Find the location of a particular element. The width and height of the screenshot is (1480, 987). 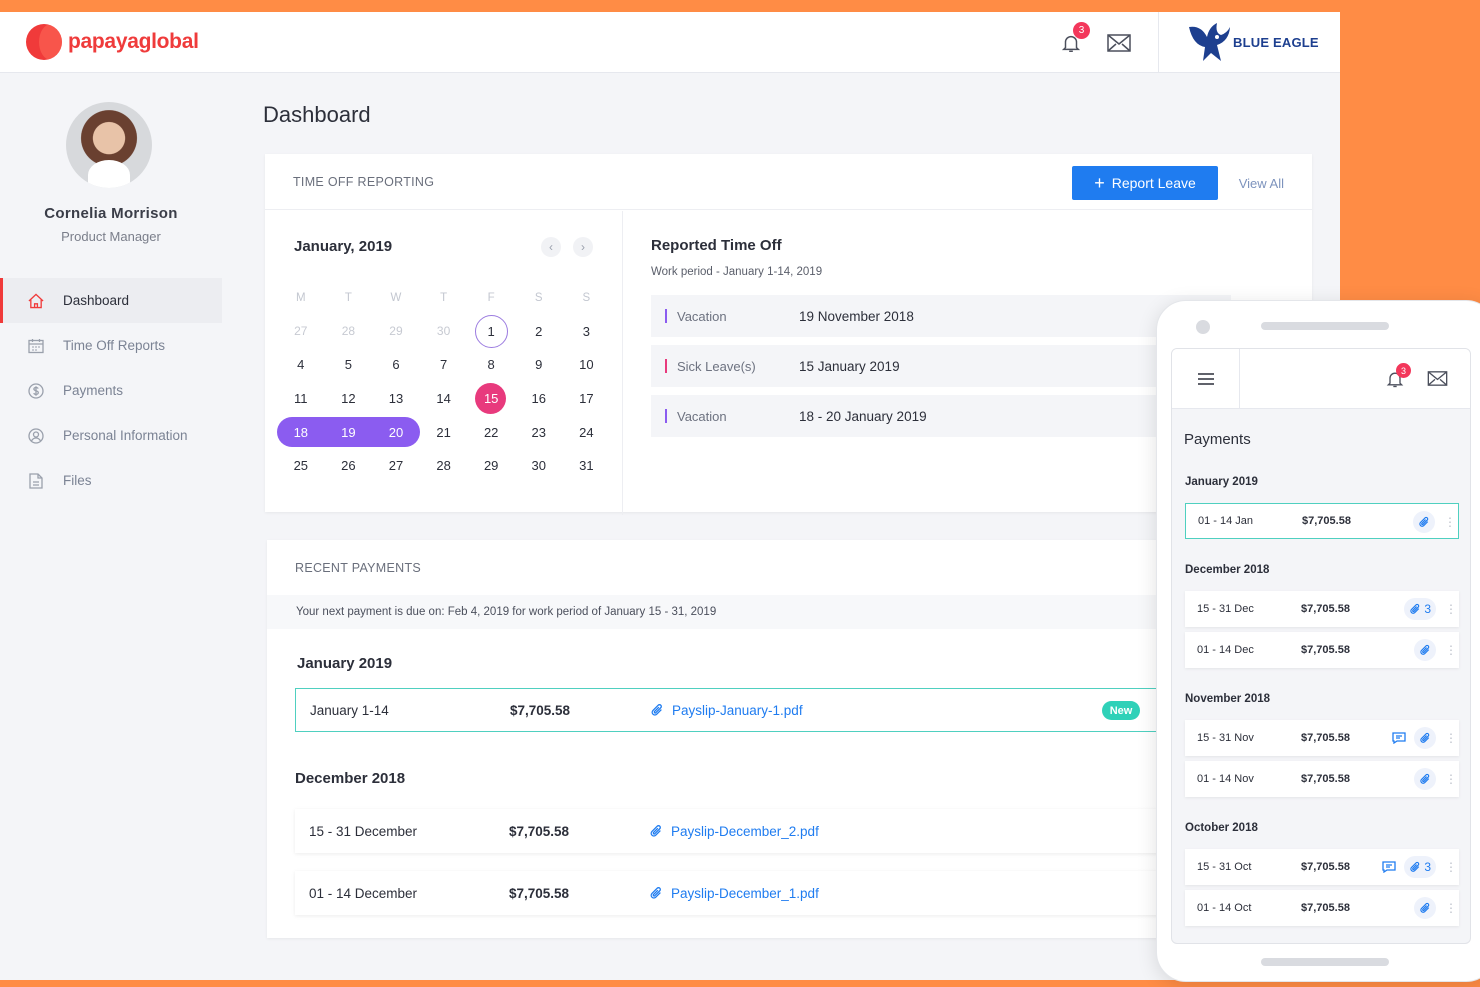

client-brand: BLUE EAGLE is located at coordinates (1249, 42).